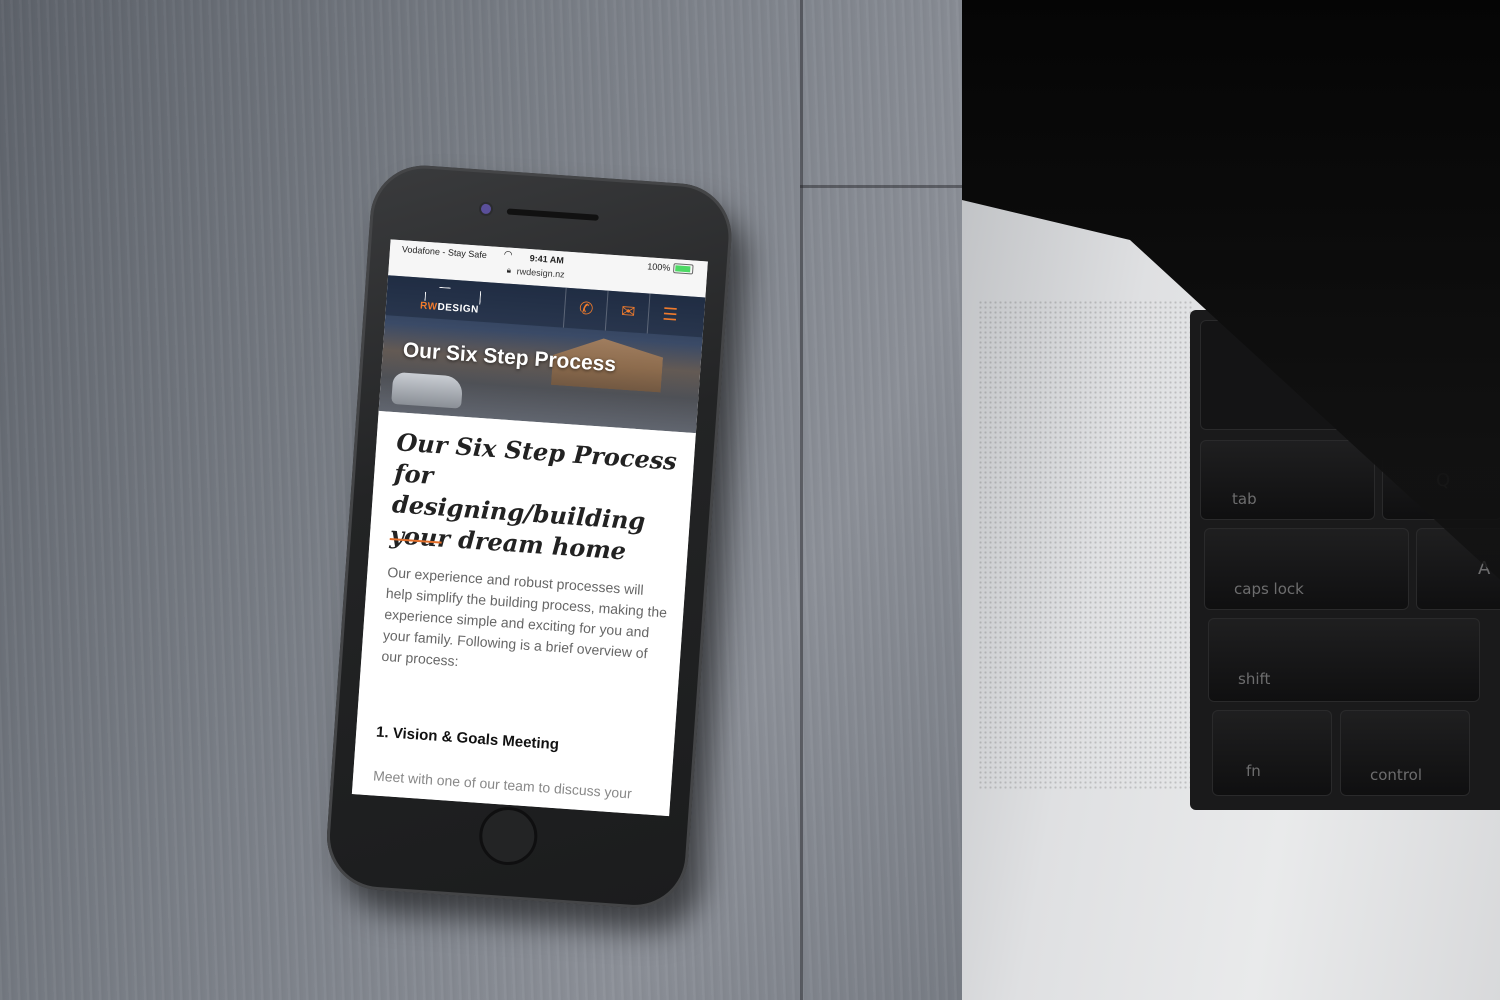 The height and width of the screenshot is (1000, 1500). What do you see at coordinates (1306, 569) in the screenshot?
I see `keyboard-key-caps-lock: caps lock` at bounding box center [1306, 569].